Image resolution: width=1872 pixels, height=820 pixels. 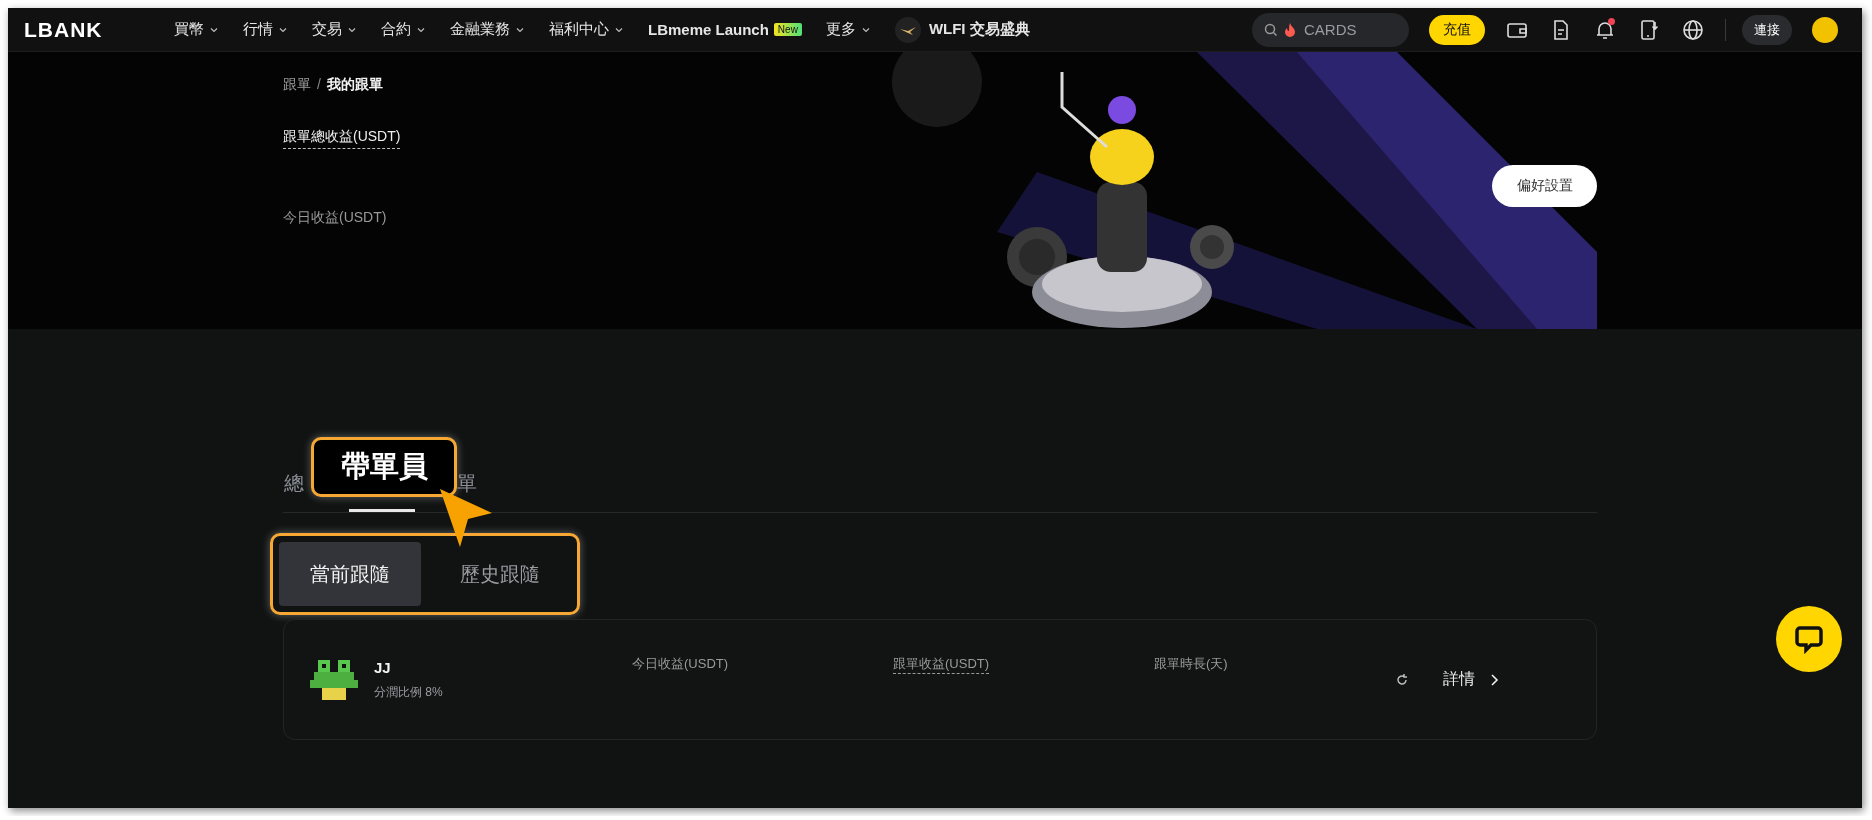 I want to click on search-bar: CARDS, so click(x=1330, y=29).